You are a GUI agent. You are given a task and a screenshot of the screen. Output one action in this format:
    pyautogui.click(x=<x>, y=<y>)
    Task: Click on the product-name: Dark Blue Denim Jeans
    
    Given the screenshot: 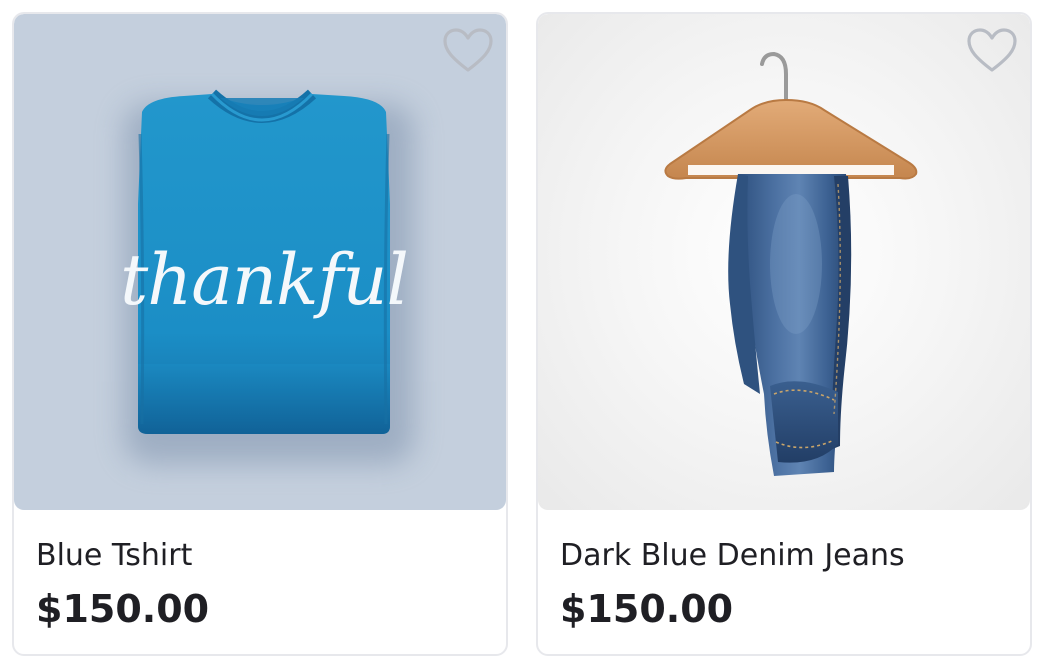 What is the action you would take?
    pyautogui.click(x=785, y=556)
    